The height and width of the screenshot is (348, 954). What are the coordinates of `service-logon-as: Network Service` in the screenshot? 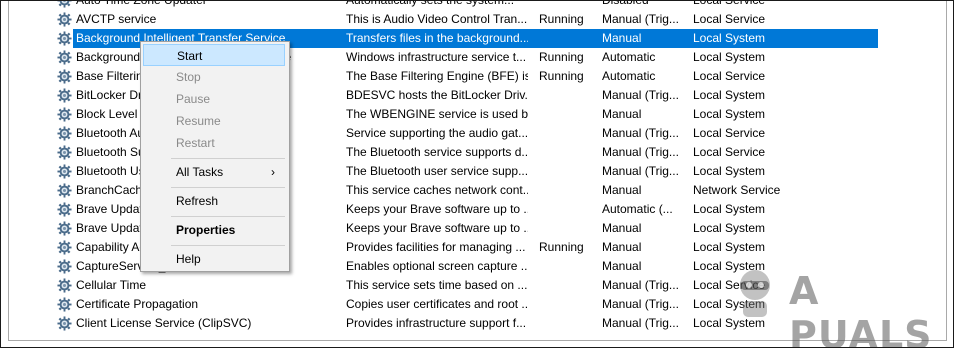 It's located at (737, 190).